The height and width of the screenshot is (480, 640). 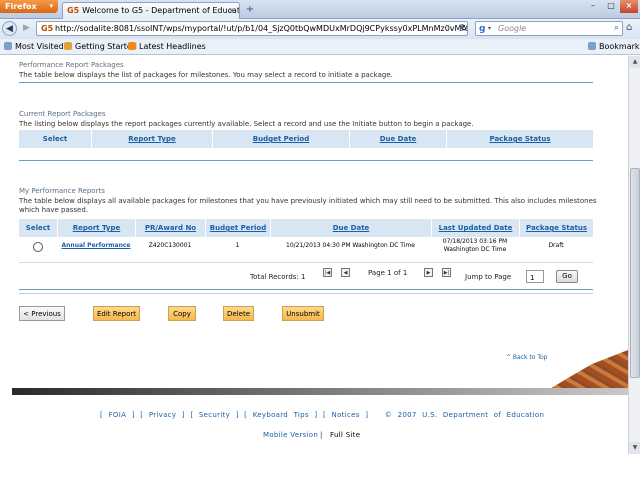 What do you see at coordinates (170, 245) in the screenshot?
I see `award-no-cell: Z420C130001` at bounding box center [170, 245].